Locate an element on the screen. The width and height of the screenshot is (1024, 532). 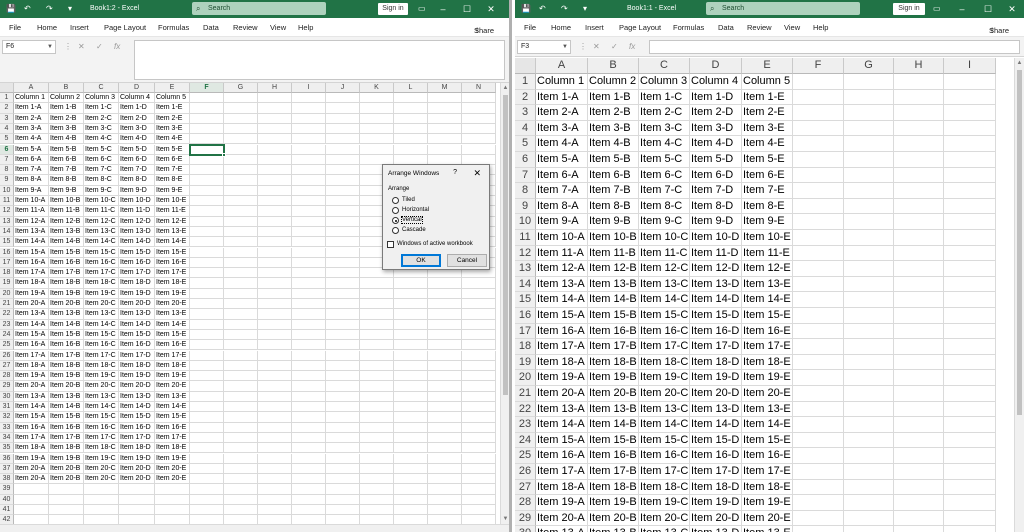
search-box: ⌕ Search is located at coordinates (783, 8).